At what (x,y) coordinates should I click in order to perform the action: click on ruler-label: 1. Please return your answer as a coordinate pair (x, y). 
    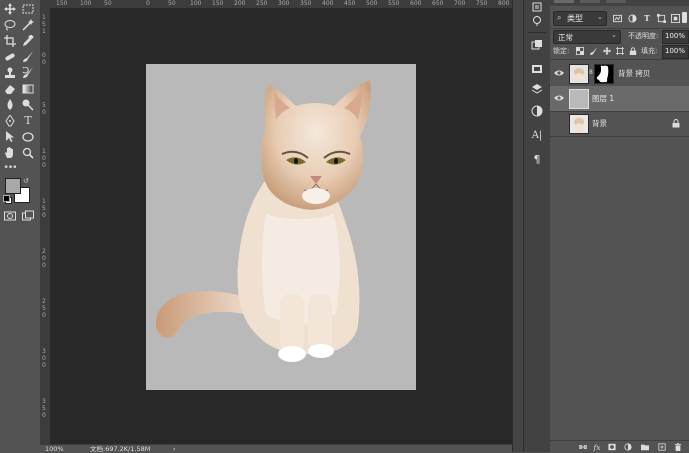
    Looking at the image, I should click on (44, 17).